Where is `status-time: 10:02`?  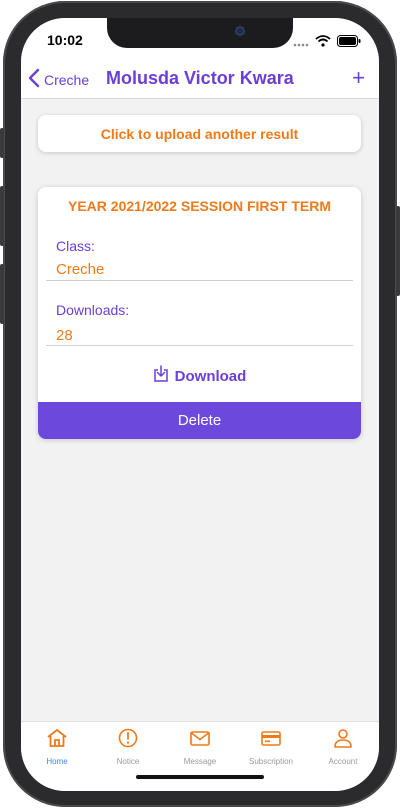 status-time: 10:02 is located at coordinates (65, 40).